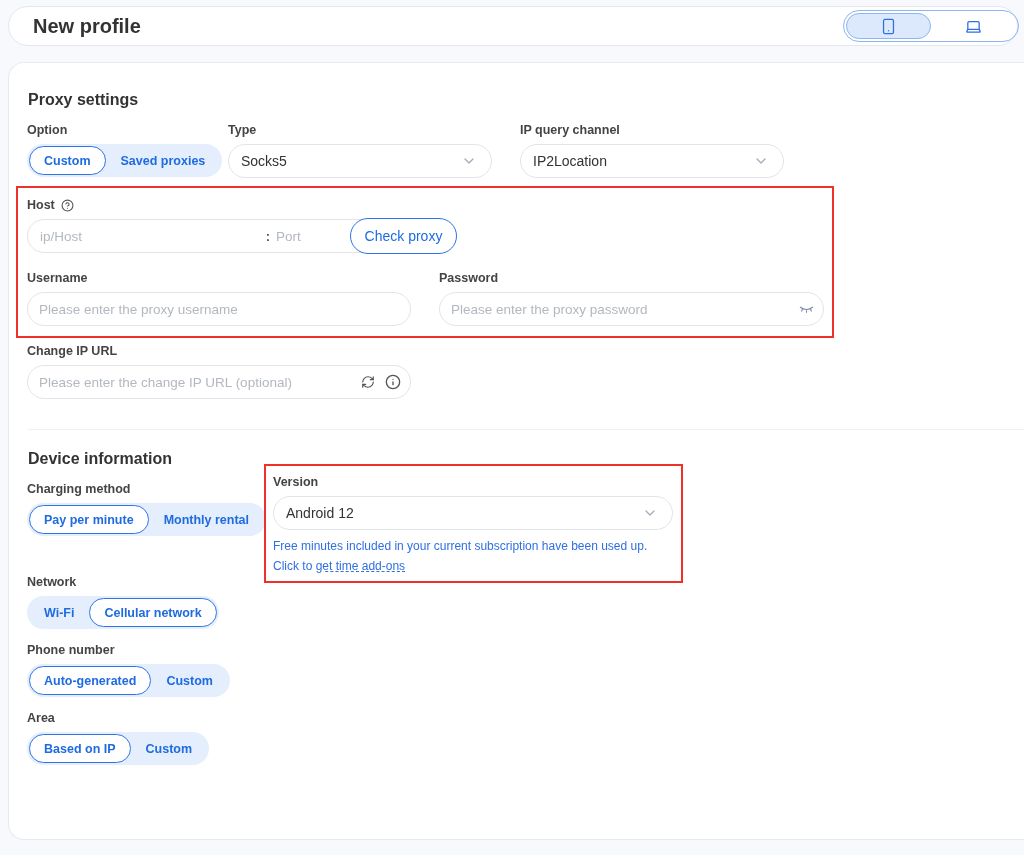 This screenshot has width=1024, height=855. I want to click on page-title: New profile, so click(87, 26).